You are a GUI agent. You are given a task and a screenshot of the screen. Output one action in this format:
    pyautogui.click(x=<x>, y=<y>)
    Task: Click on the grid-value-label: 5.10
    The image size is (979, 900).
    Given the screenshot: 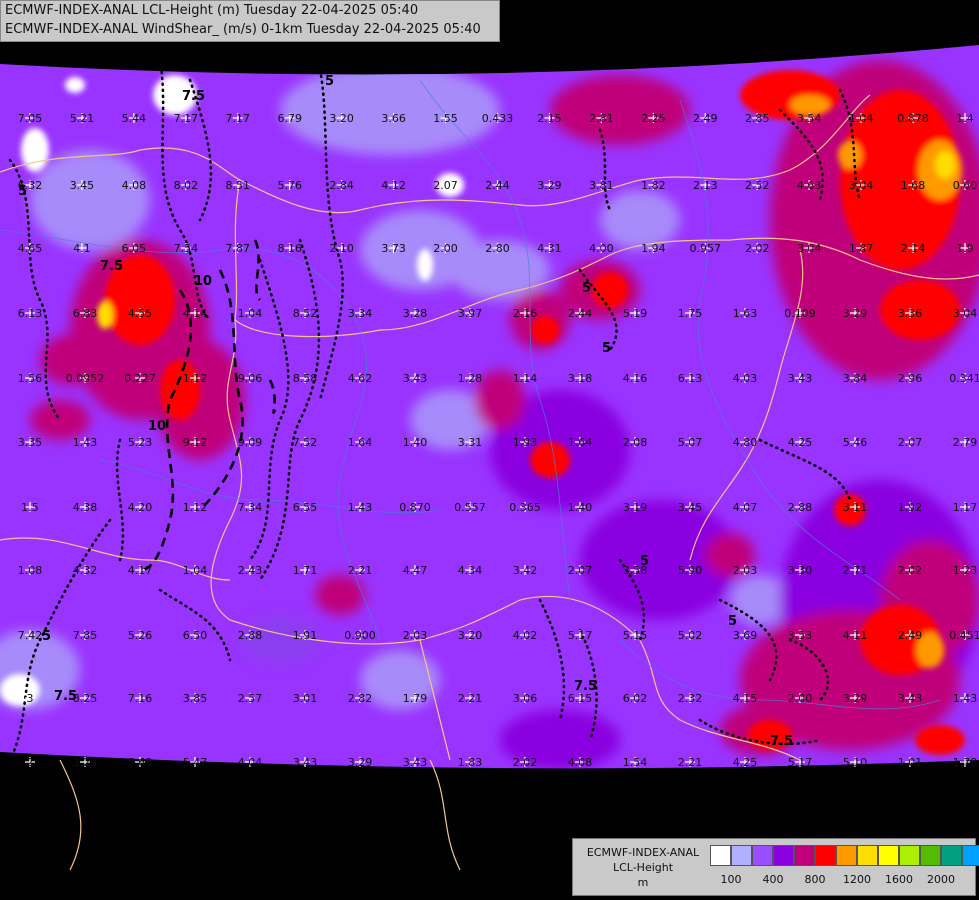 What is the action you would take?
    pyautogui.click(x=855, y=762)
    